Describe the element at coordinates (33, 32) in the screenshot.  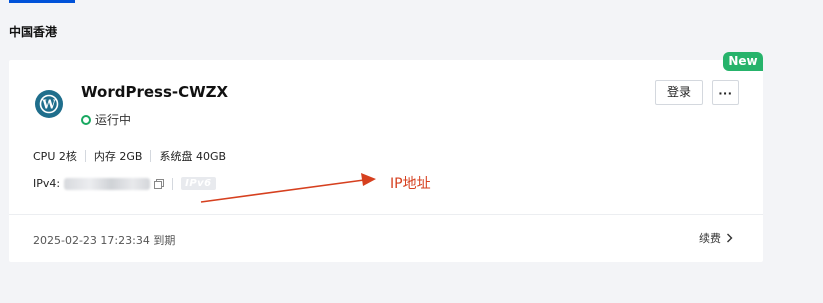
I see `region-title: 中国香港` at that location.